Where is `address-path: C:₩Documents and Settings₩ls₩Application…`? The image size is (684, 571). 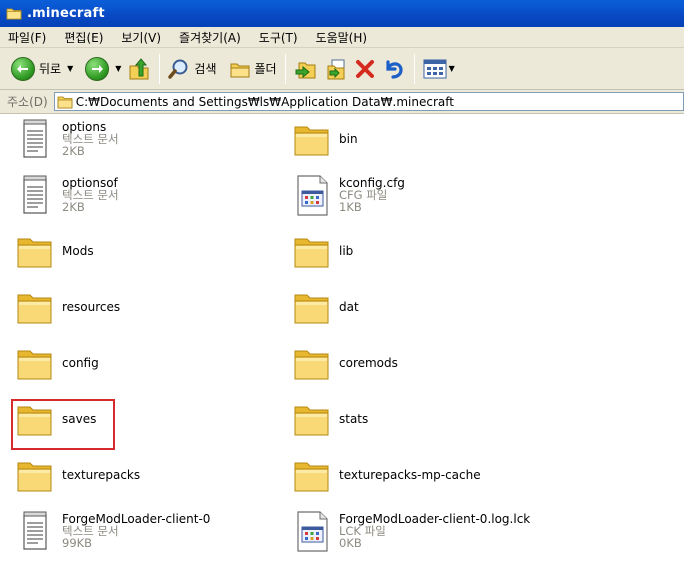
address-path: C:₩Documents and Settings₩ls₩Application… is located at coordinates (264, 101).